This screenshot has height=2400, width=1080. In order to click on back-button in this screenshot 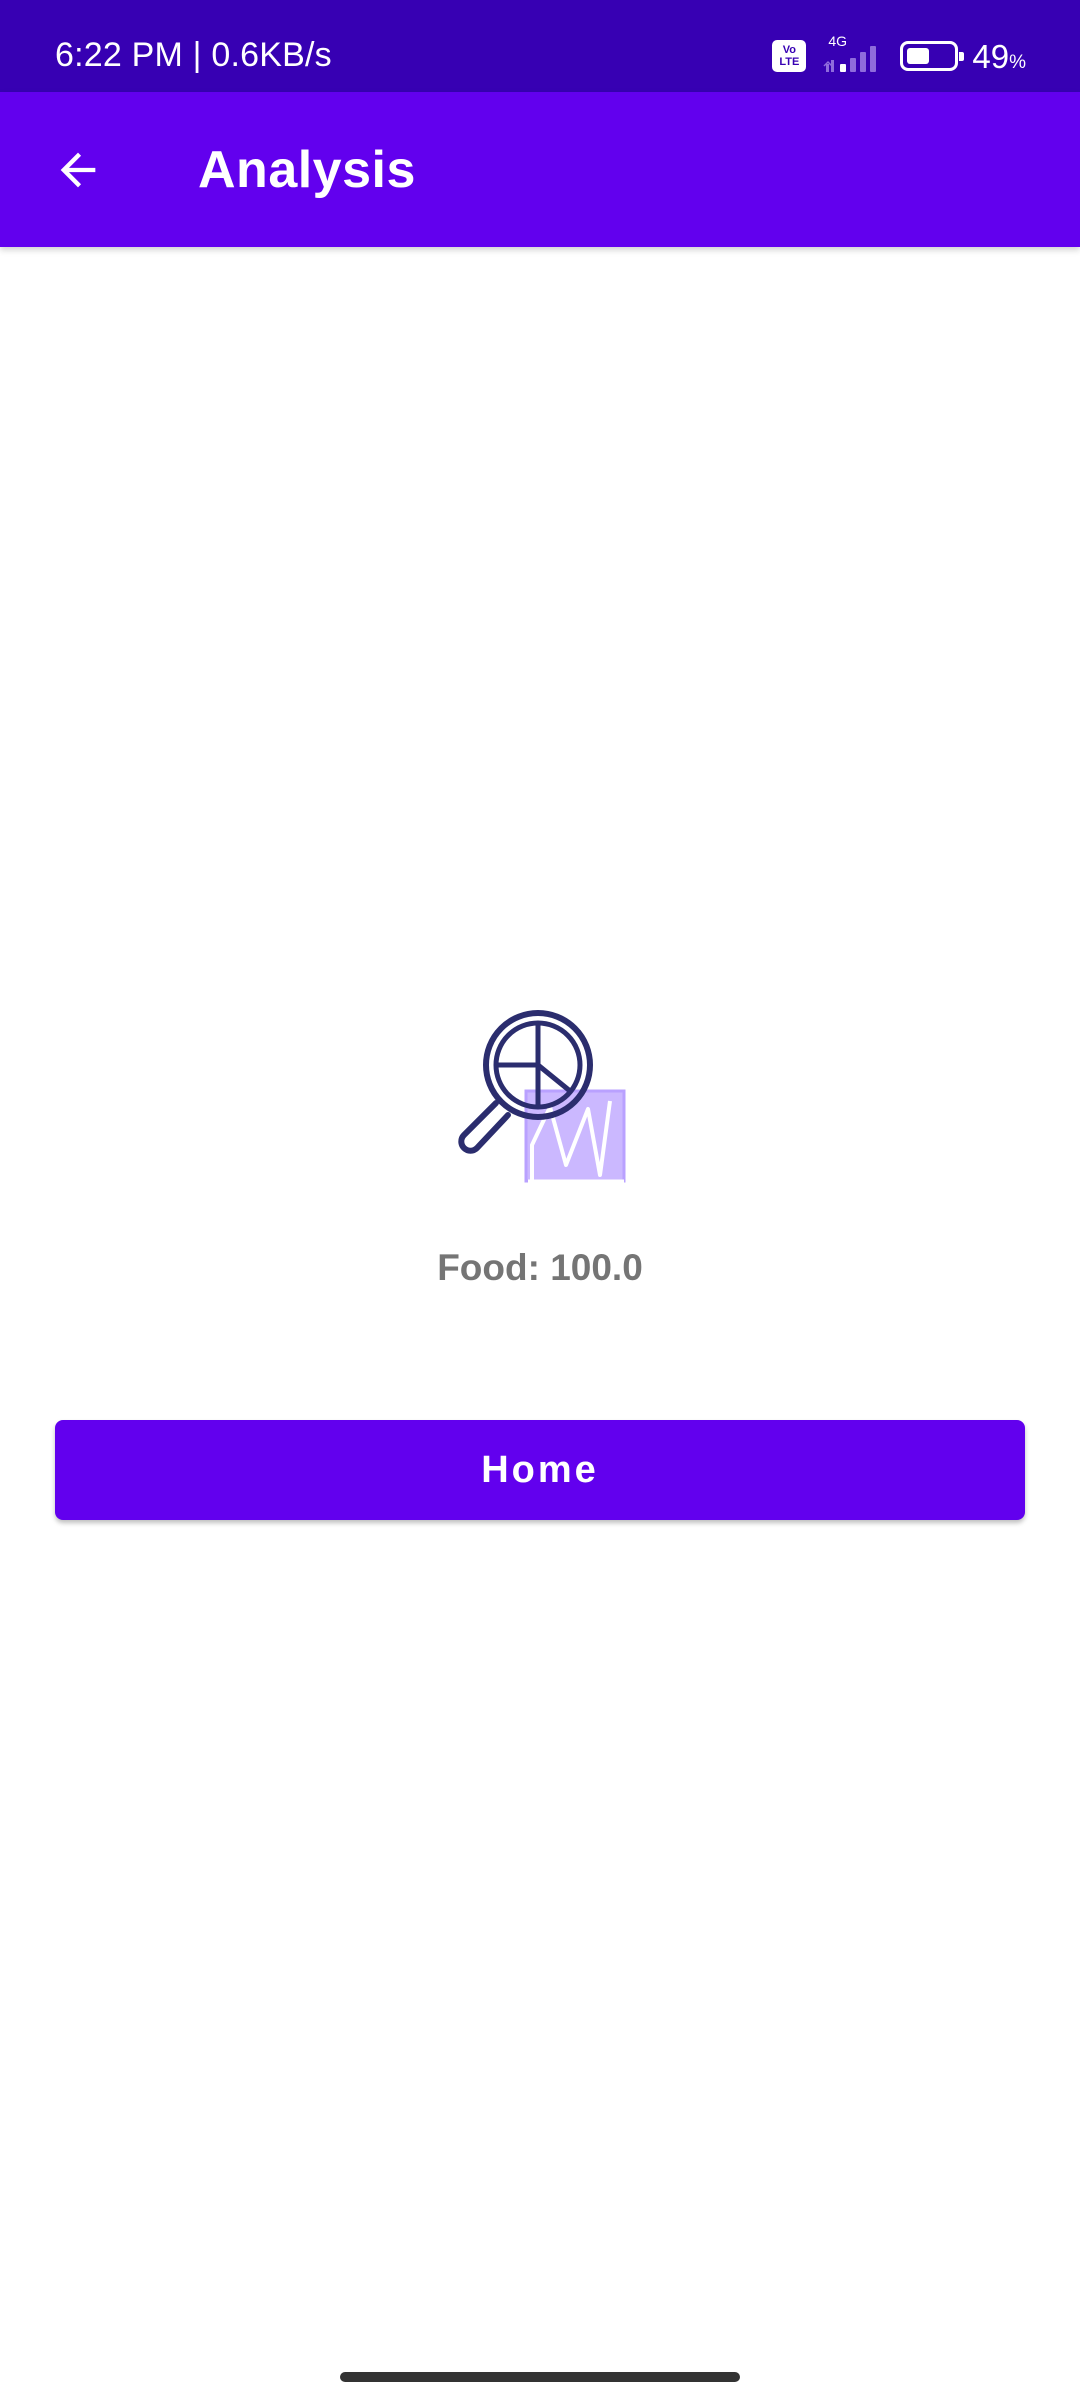, I will do `click(78, 170)`.